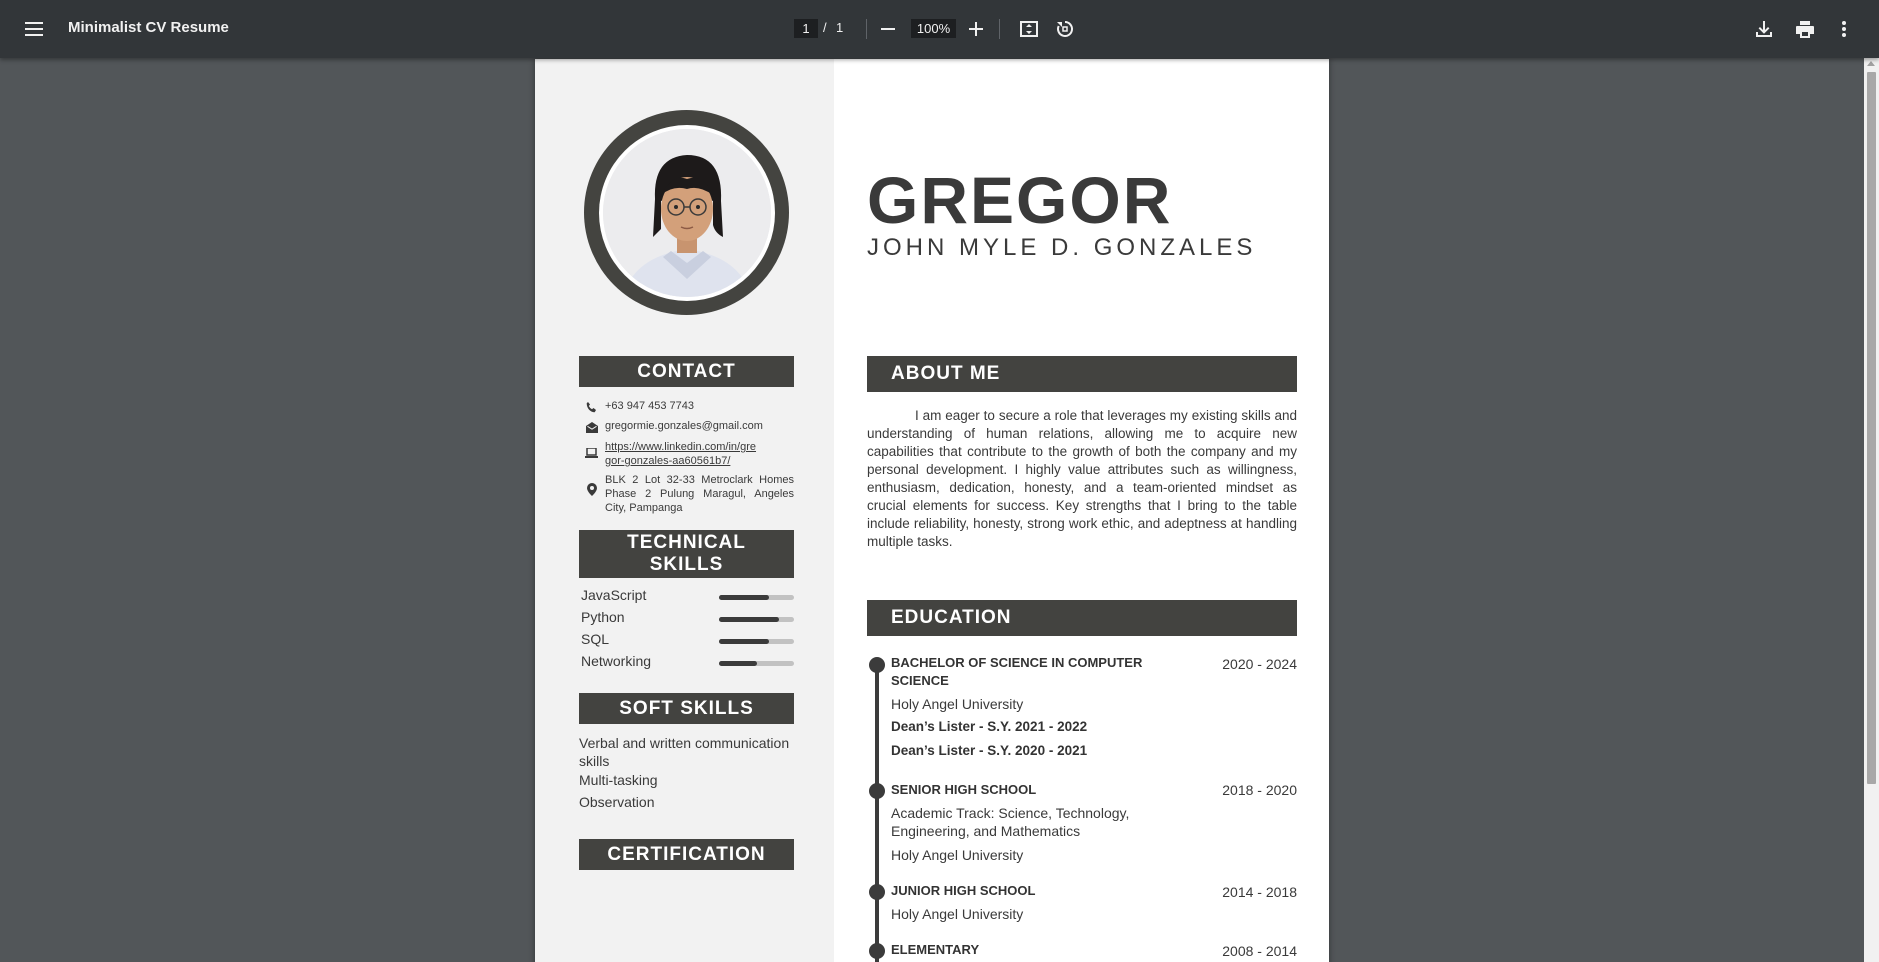 The width and height of the screenshot is (1879, 962). I want to click on education-honor: Dean’s Lister - S.Y. 2021 - 2022, so click(989, 726).